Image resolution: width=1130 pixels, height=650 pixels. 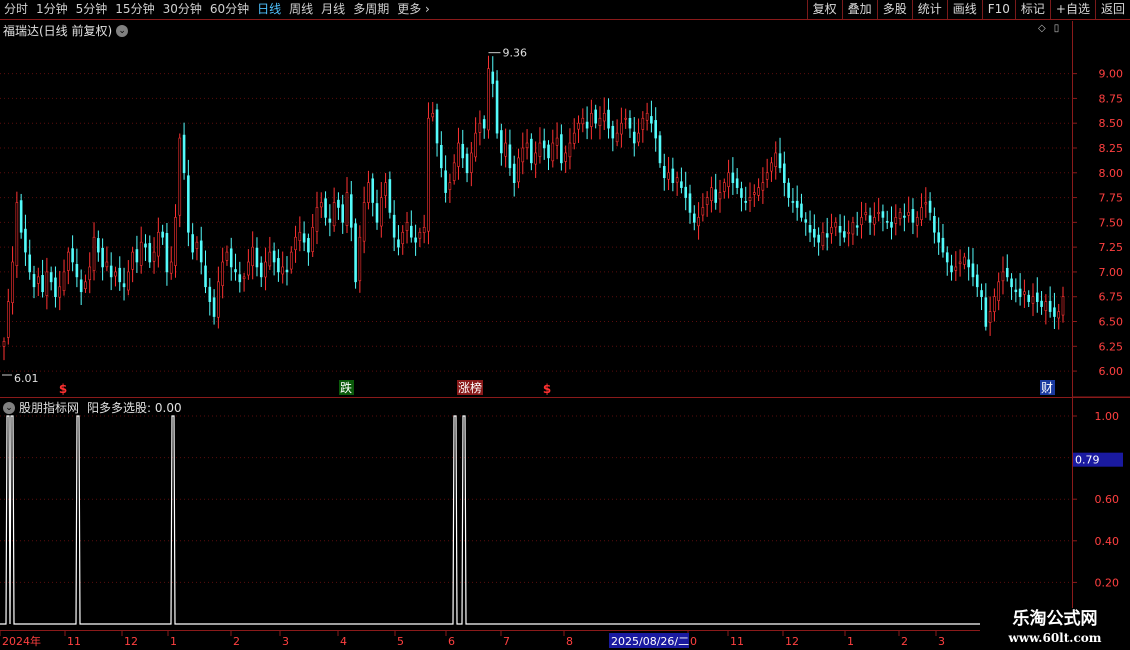 What do you see at coordinates (413, 9) in the screenshot?
I see `period-tab-10: 更多 ›` at bounding box center [413, 9].